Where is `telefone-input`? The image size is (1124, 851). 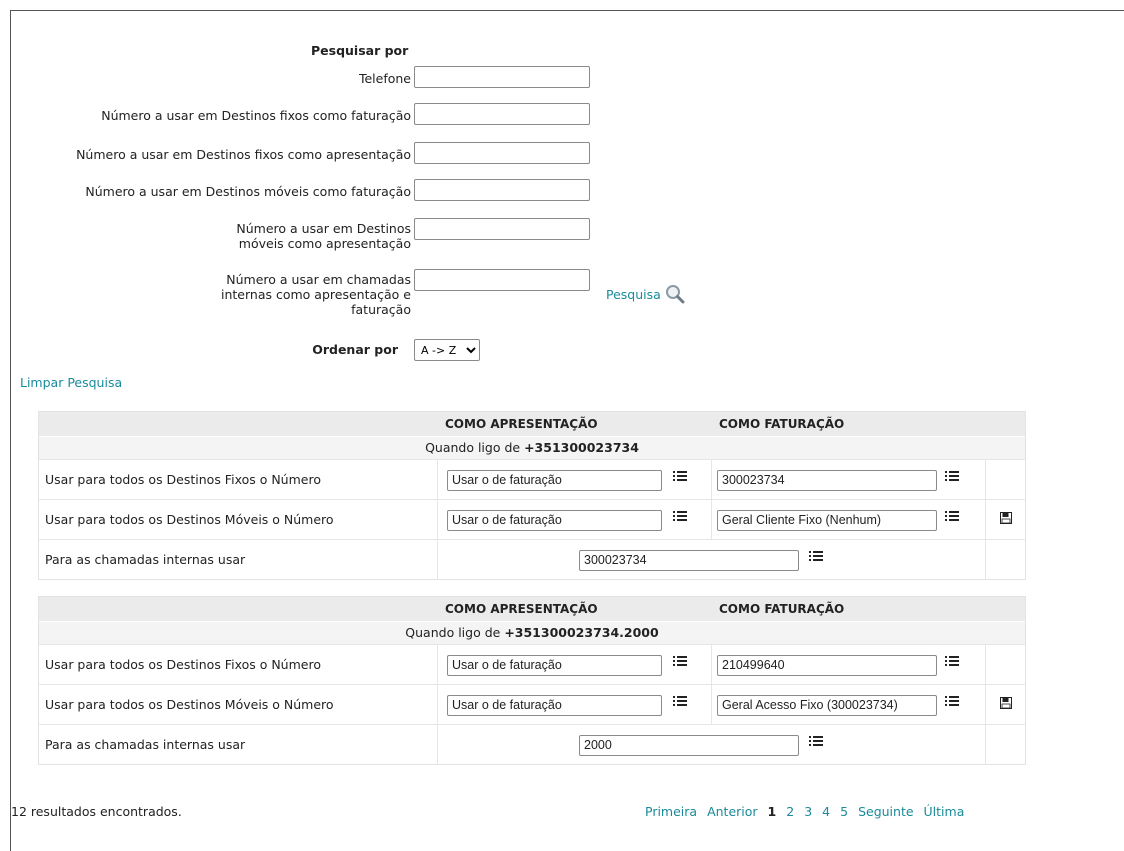
telefone-input is located at coordinates (502, 77).